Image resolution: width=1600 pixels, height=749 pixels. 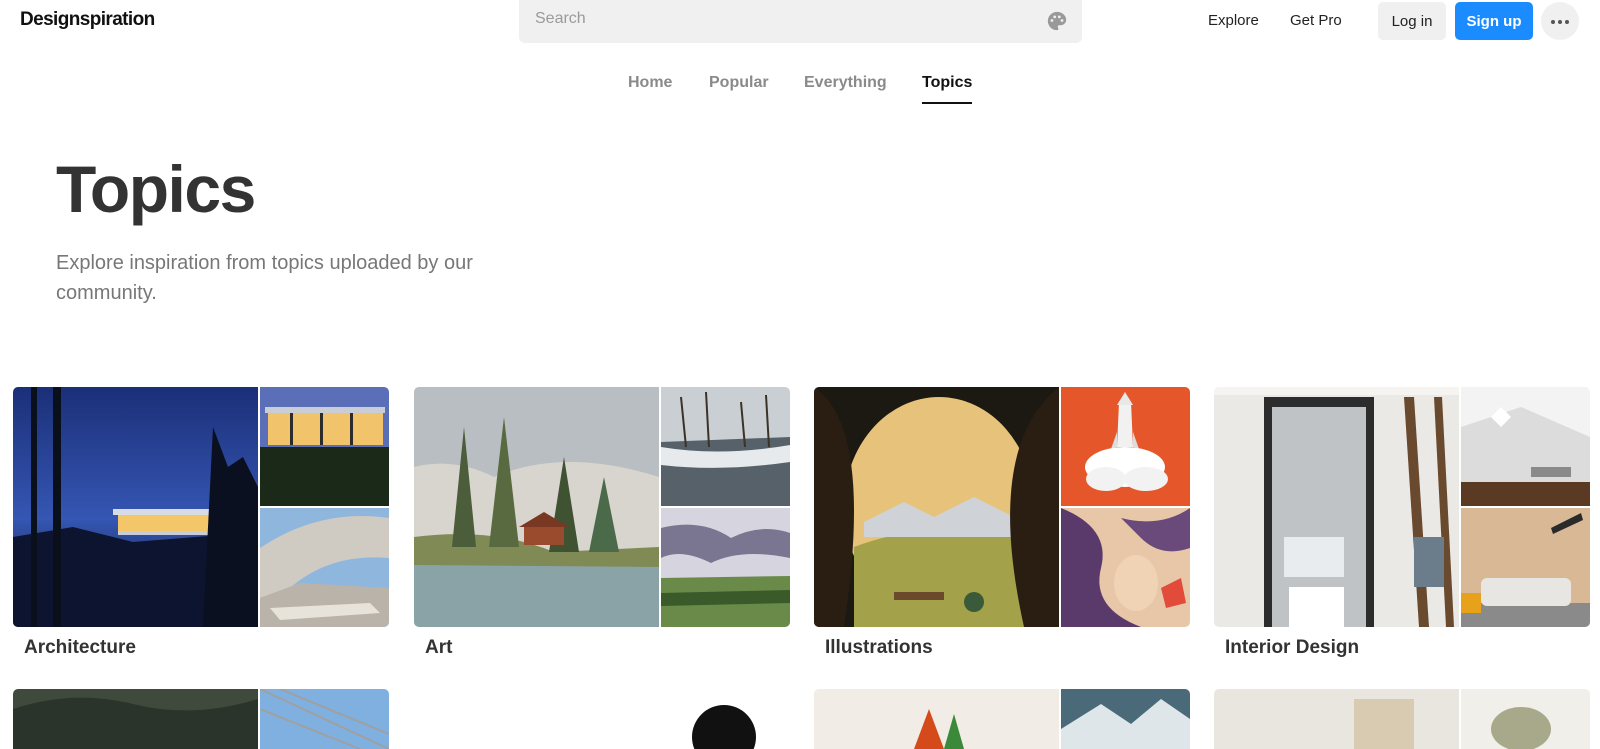 I want to click on nav-get-pro: Get Pro, so click(x=1316, y=20).